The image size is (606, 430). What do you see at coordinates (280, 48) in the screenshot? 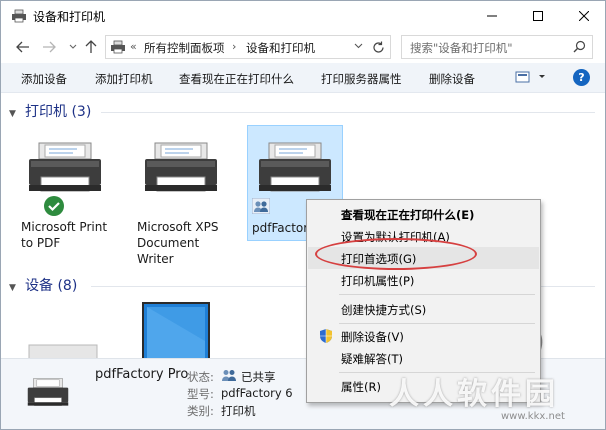
I see `breadcrumb-devices-printers: 设备和打印机` at bounding box center [280, 48].